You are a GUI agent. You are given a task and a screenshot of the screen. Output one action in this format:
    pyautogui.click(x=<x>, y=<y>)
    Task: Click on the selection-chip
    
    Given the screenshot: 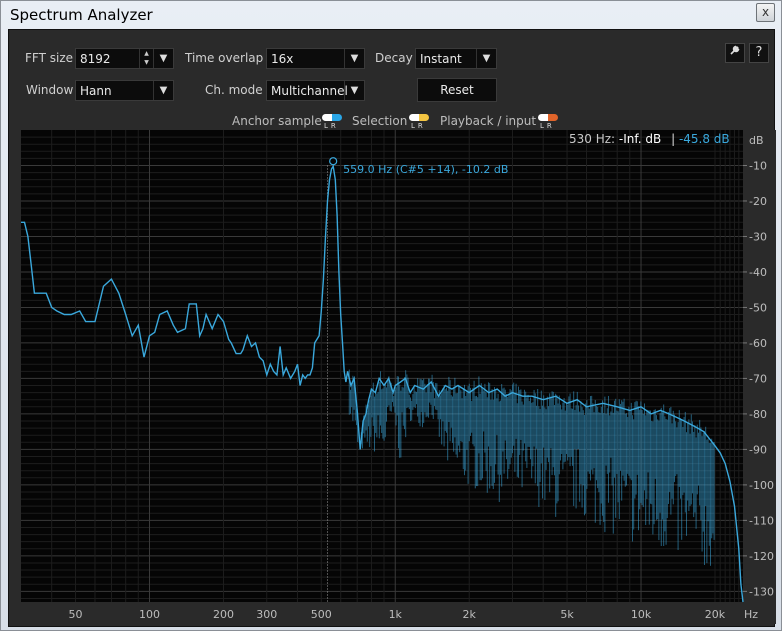 What is the action you would take?
    pyautogui.click(x=419, y=117)
    